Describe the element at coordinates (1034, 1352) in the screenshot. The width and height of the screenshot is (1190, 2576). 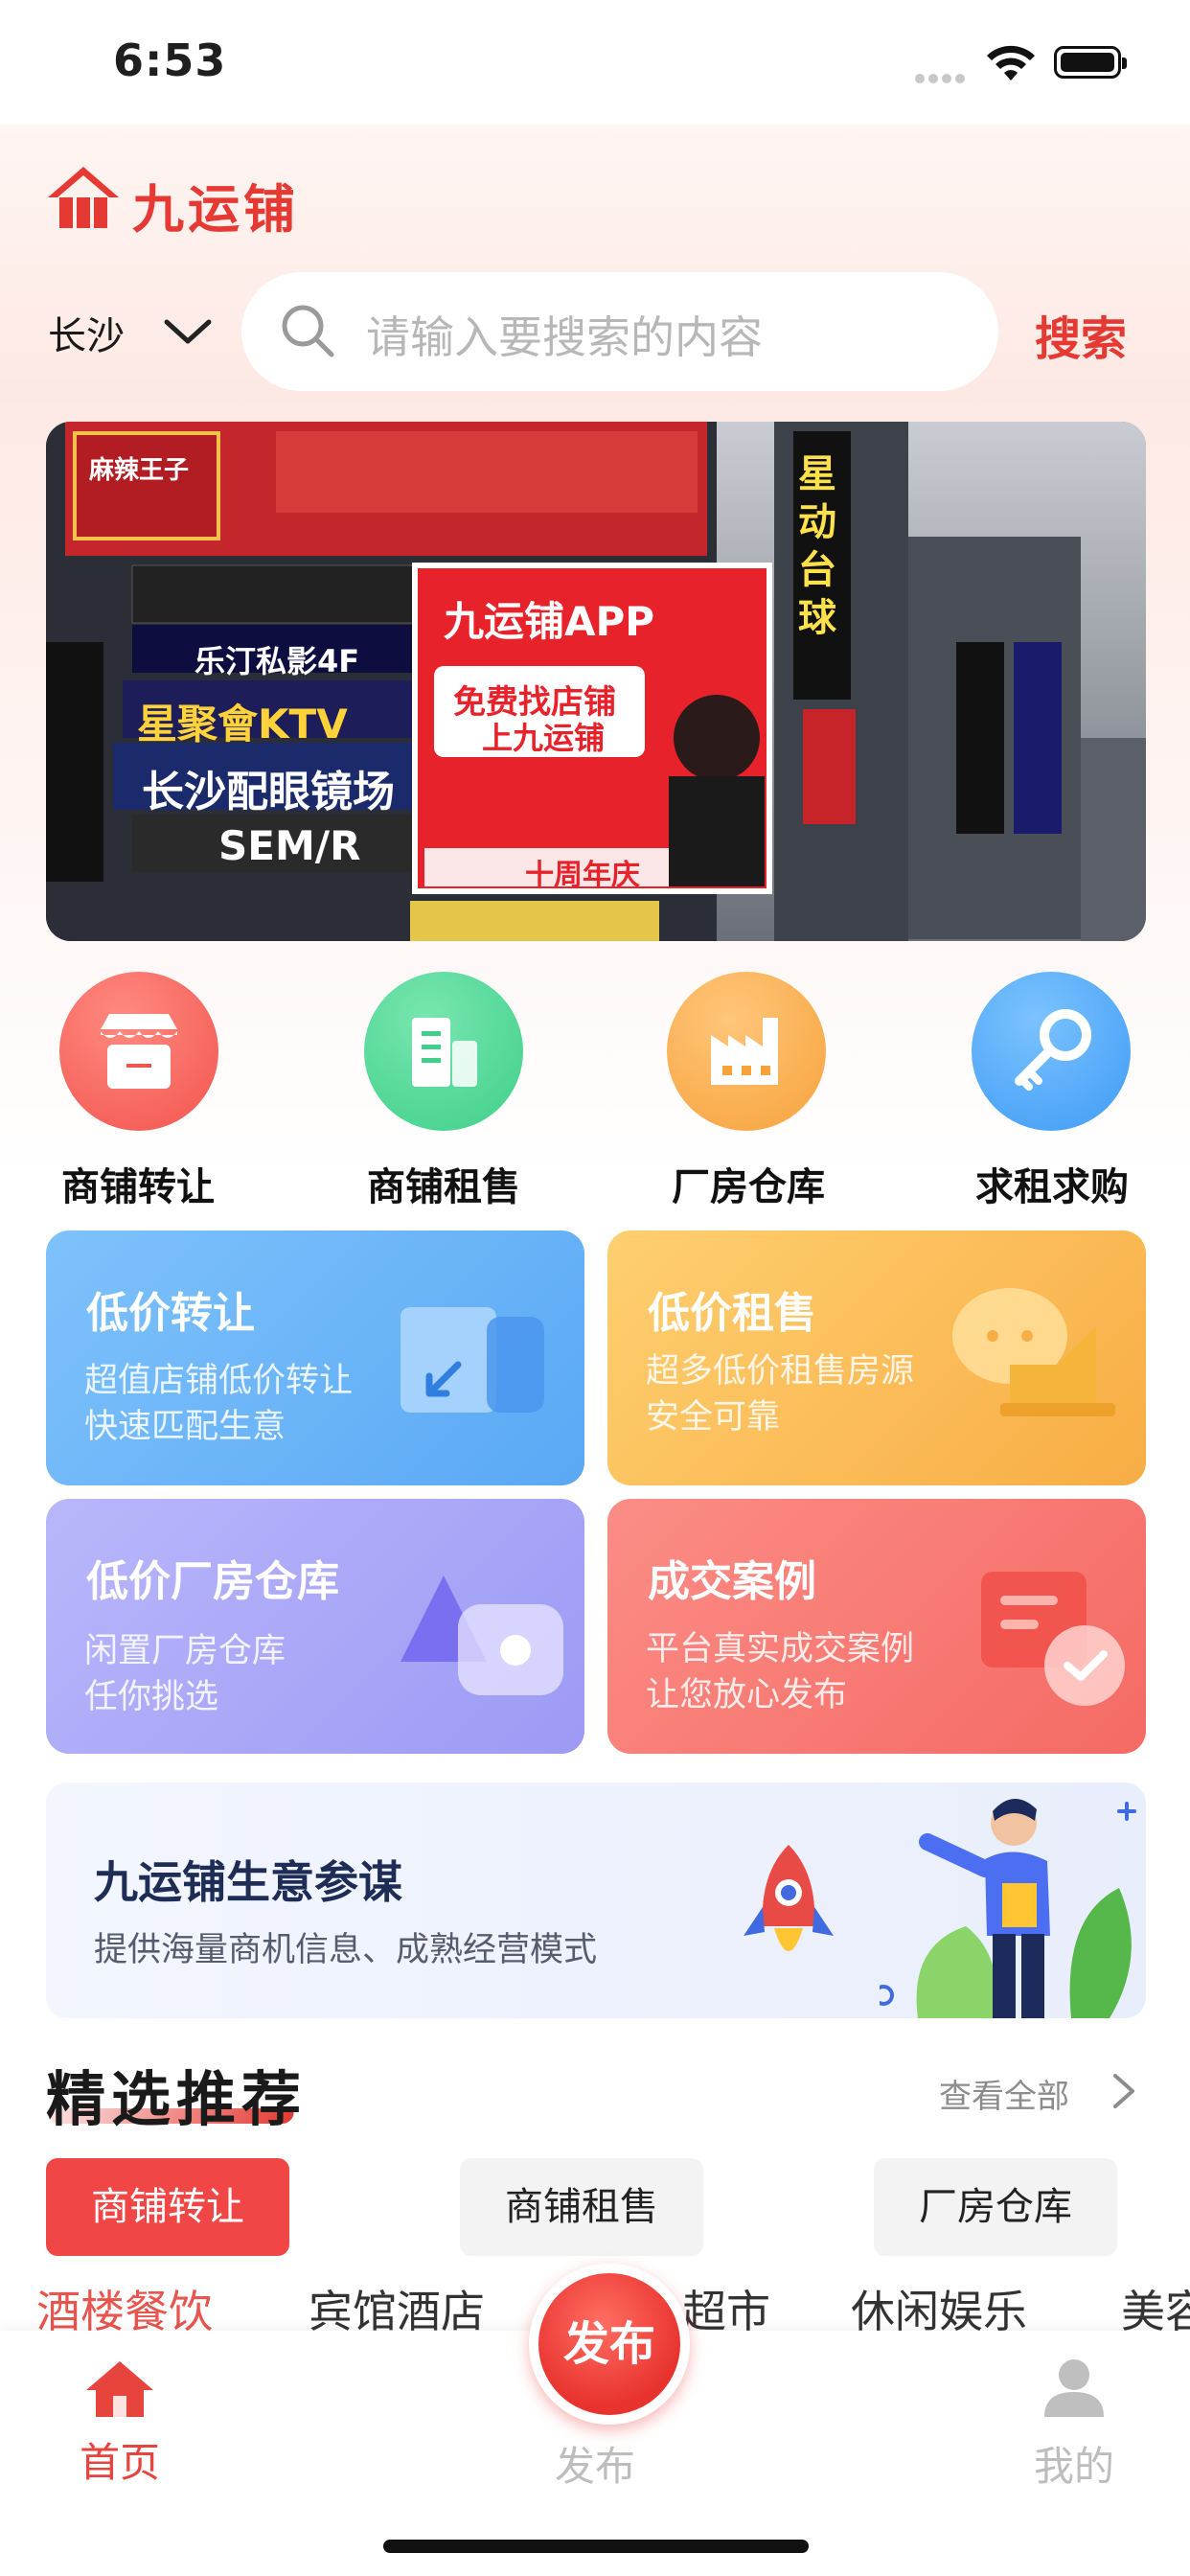
I see `chat-illustration-icon` at that location.